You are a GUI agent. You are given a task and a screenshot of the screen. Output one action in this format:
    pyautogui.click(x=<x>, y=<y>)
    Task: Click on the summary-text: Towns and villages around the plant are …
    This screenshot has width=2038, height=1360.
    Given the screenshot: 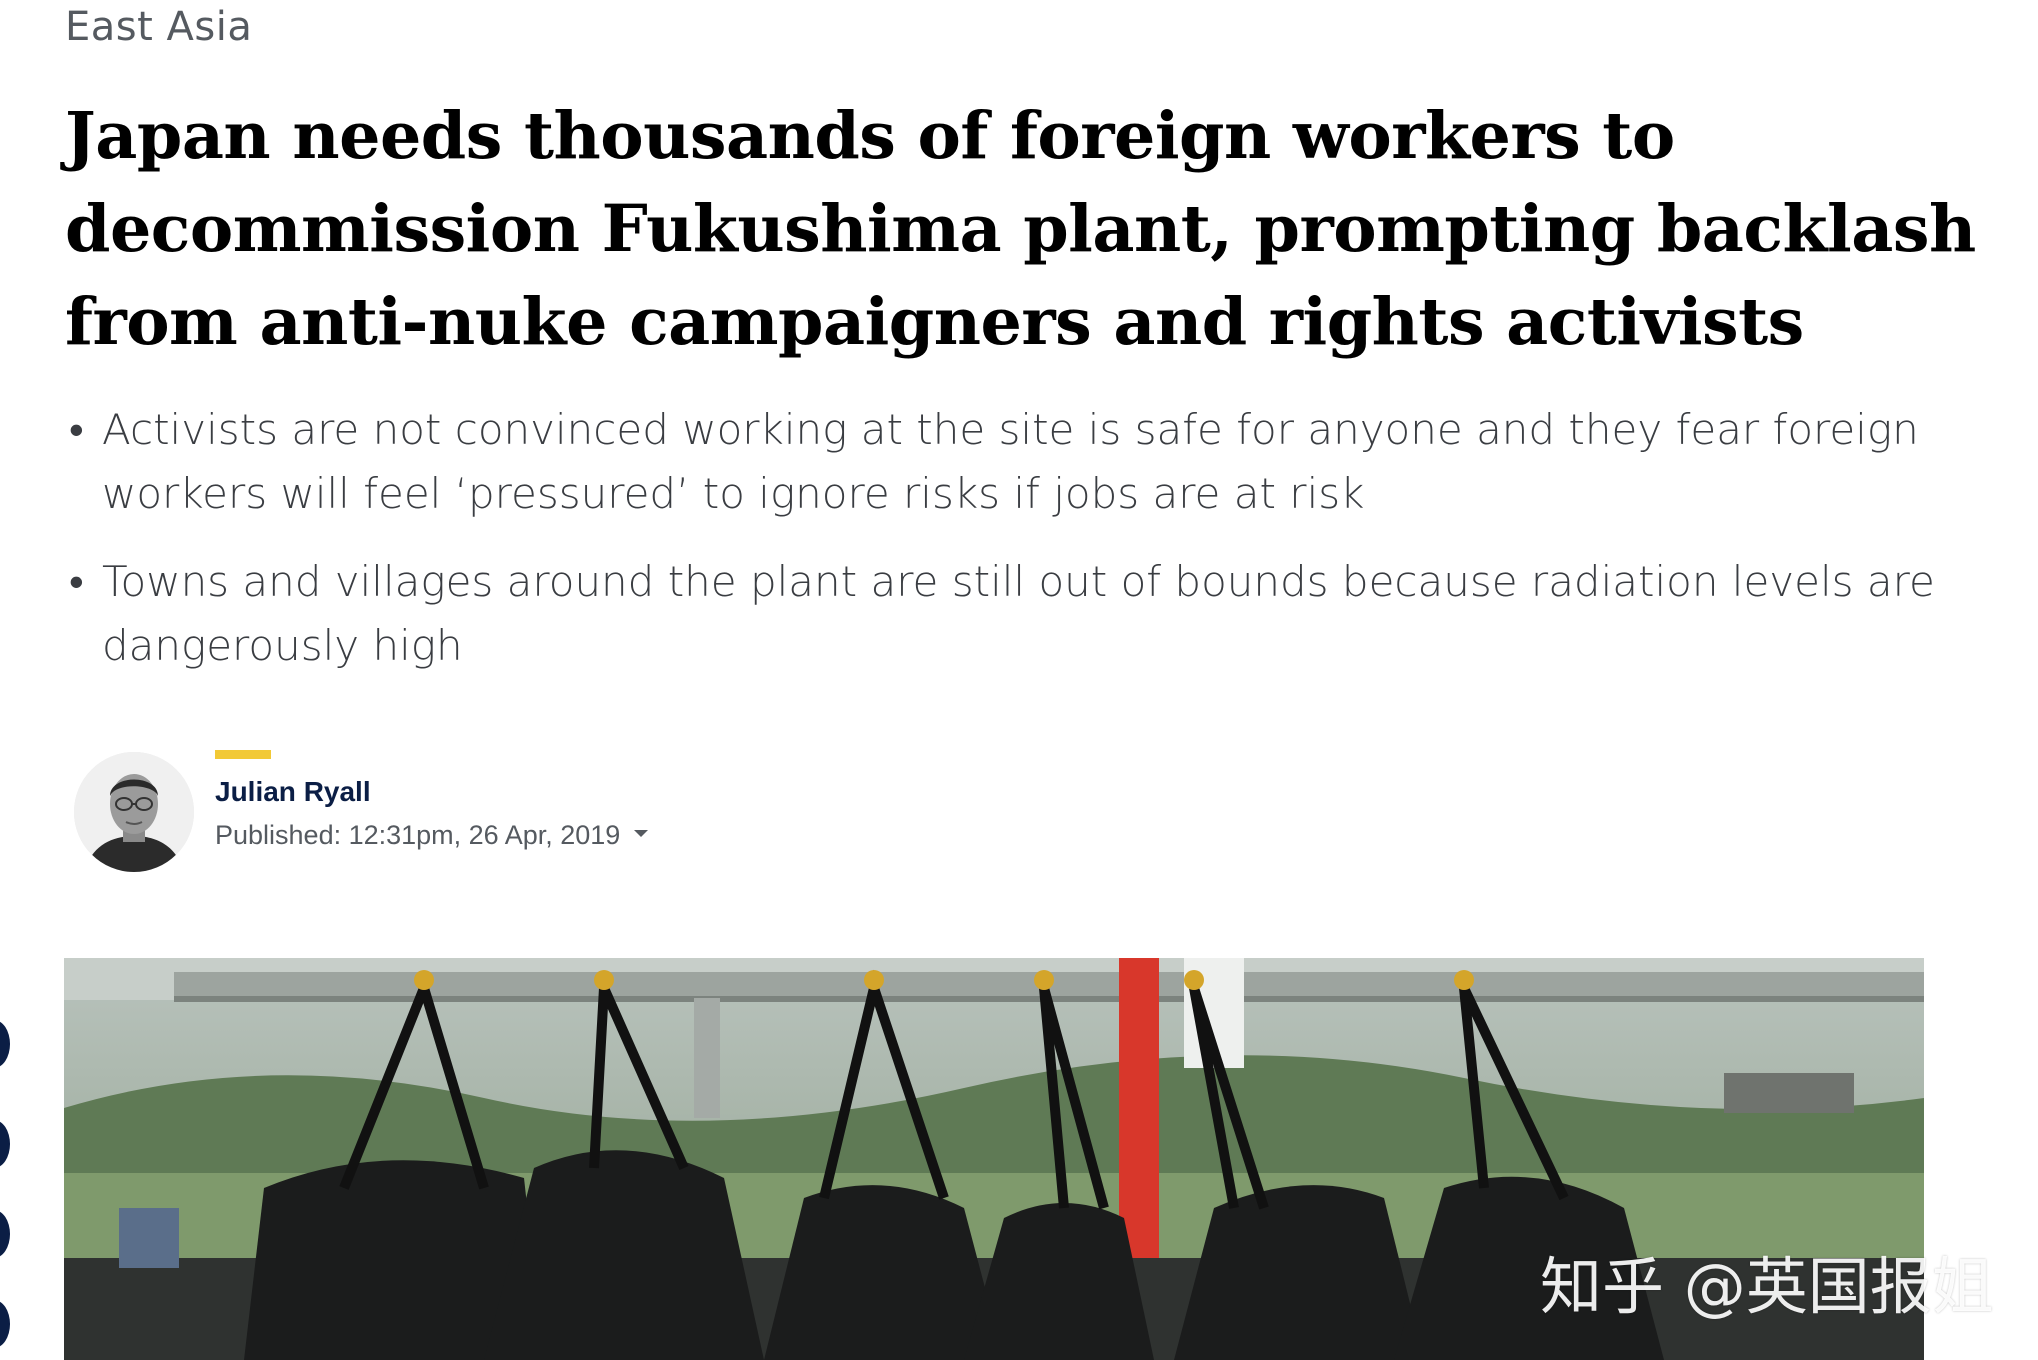 What is the action you would take?
    pyautogui.click(x=1018, y=613)
    